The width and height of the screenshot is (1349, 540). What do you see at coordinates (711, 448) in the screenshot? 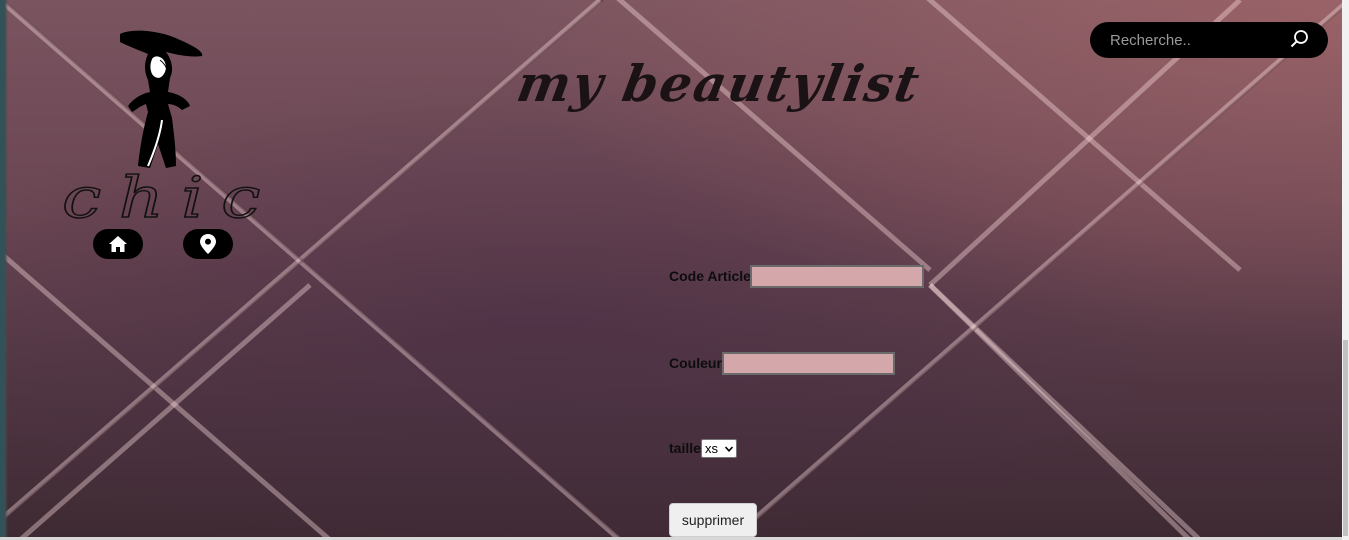
I see `taille-selected-value: xs` at bounding box center [711, 448].